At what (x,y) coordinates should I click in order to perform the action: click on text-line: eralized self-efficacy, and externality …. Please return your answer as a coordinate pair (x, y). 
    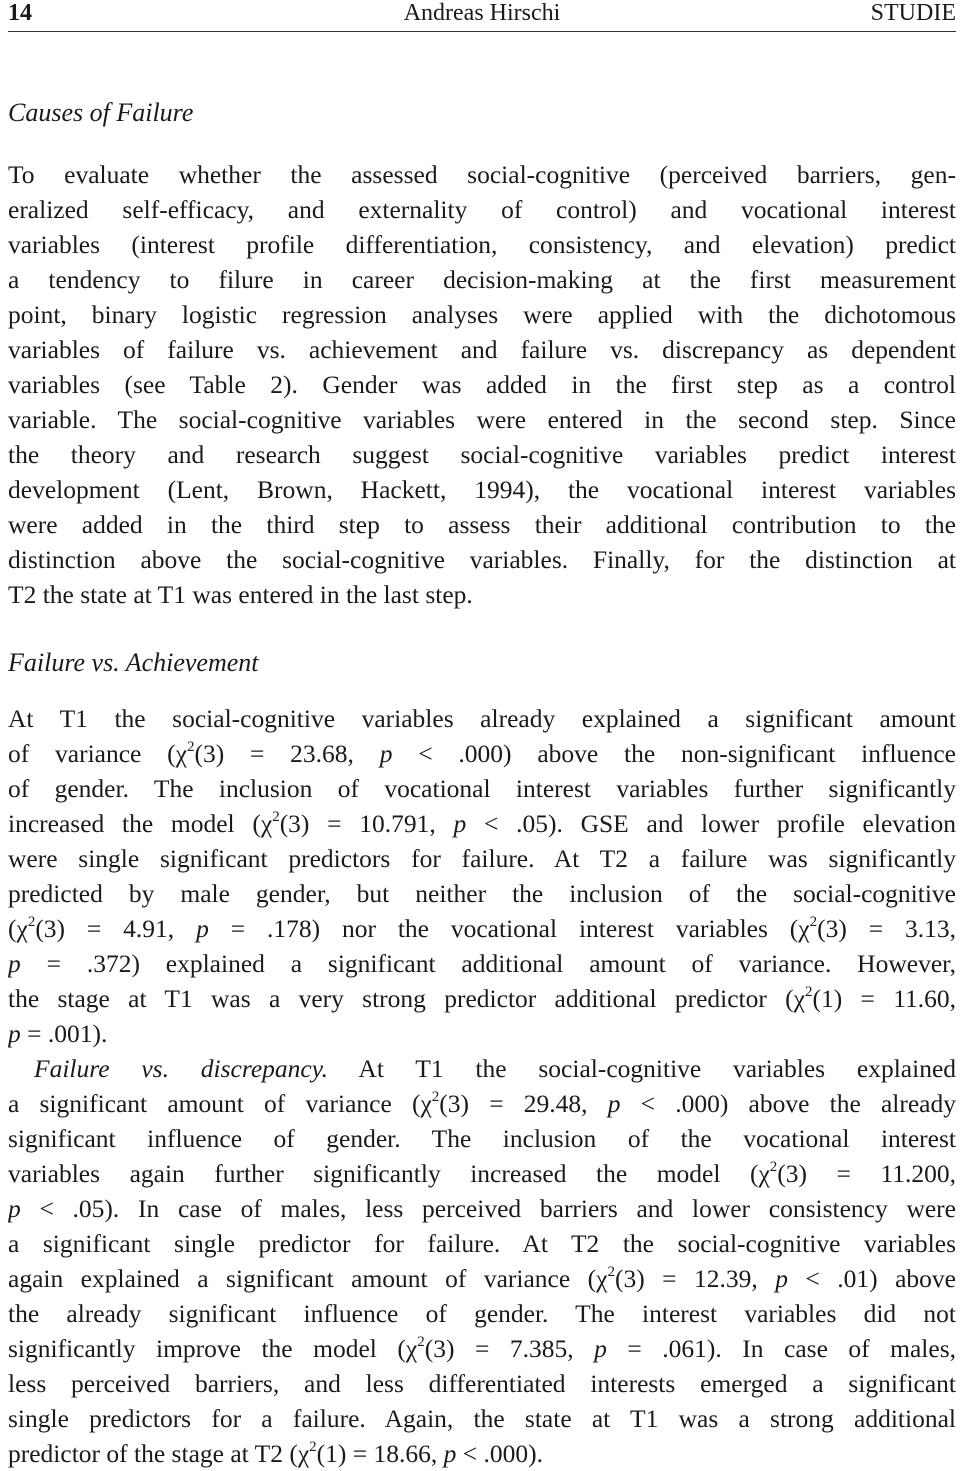
    Looking at the image, I should click on (482, 209).